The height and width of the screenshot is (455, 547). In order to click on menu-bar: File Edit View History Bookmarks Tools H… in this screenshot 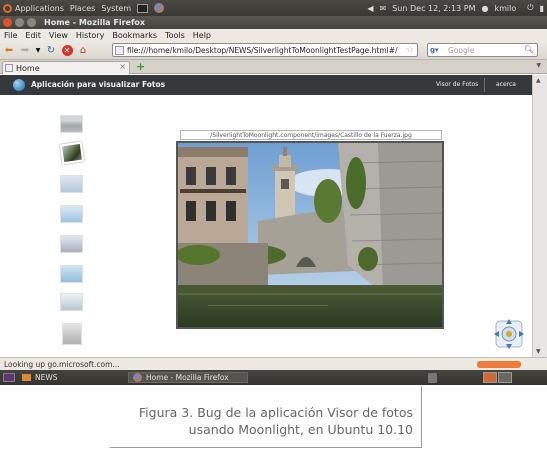, I will do `click(273, 35)`.